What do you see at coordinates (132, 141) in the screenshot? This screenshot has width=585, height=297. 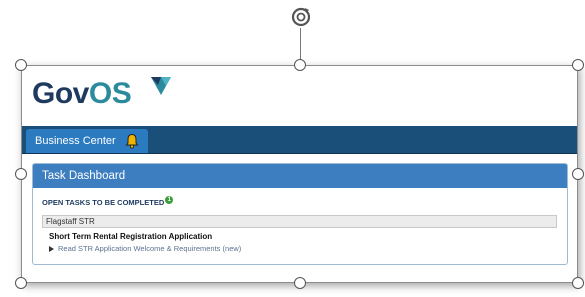 I see `bell-icon` at bounding box center [132, 141].